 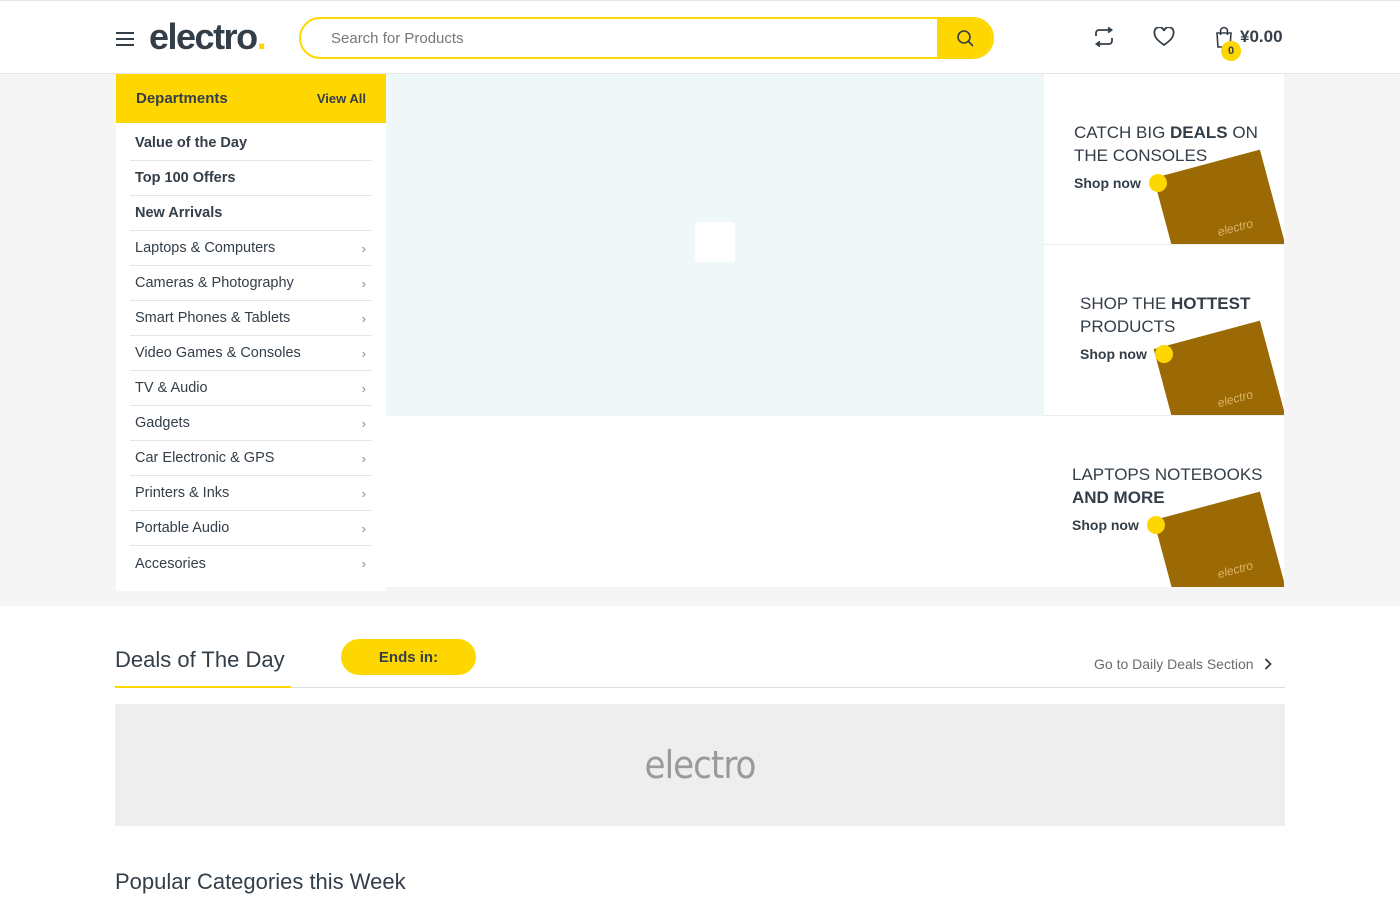 What do you see at coordinates (1174, 664) in the screenshot?
I see `daily-deals-link-label: Go to Daily Deals Section` at bounding box center [1174, 664].